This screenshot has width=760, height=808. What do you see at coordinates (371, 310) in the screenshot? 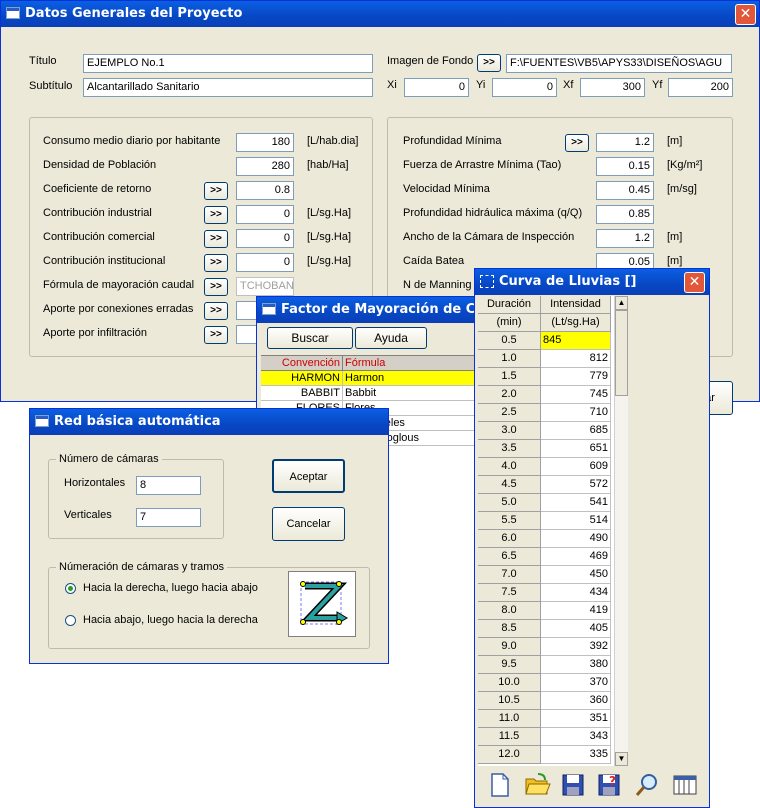
I see `factor-titlebar: Factor de Mayoración de Cauda` at bounding box center [371, 310].